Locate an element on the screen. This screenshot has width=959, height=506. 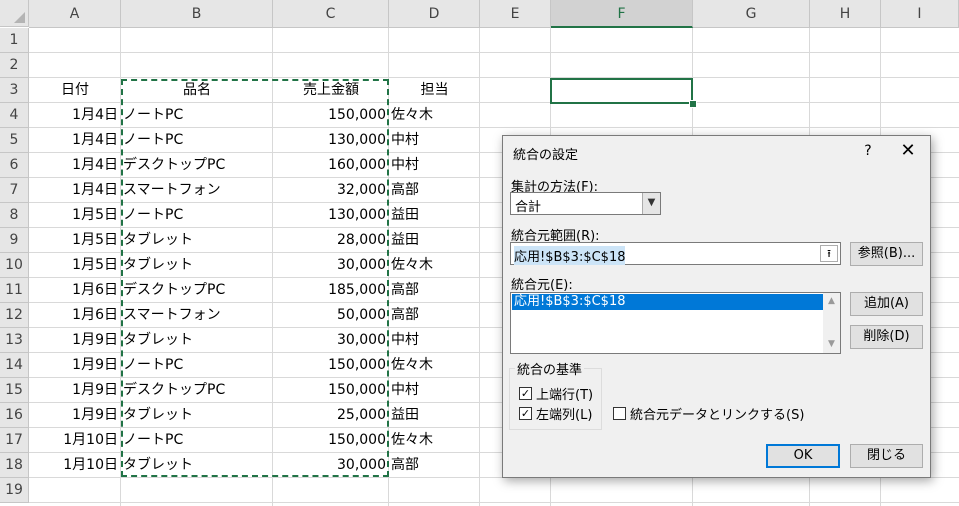
row-header-1: 1 is located at coordinates (14, 40).